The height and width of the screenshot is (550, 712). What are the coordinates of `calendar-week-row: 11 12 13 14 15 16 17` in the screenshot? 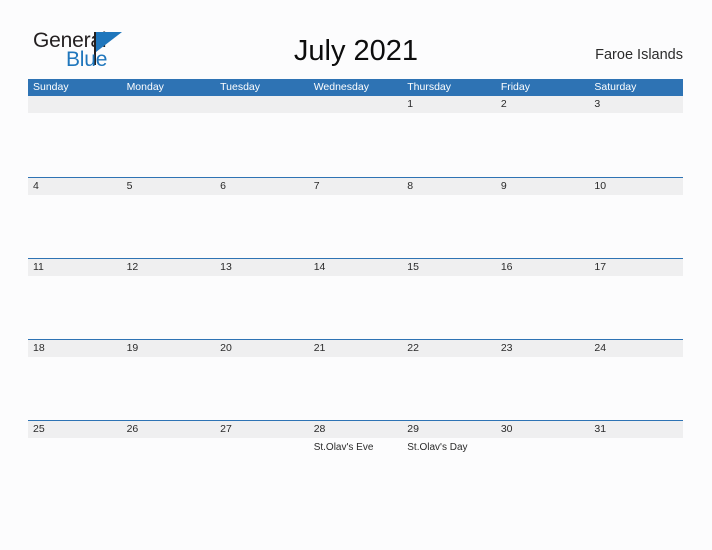 It's located at (355, 298).